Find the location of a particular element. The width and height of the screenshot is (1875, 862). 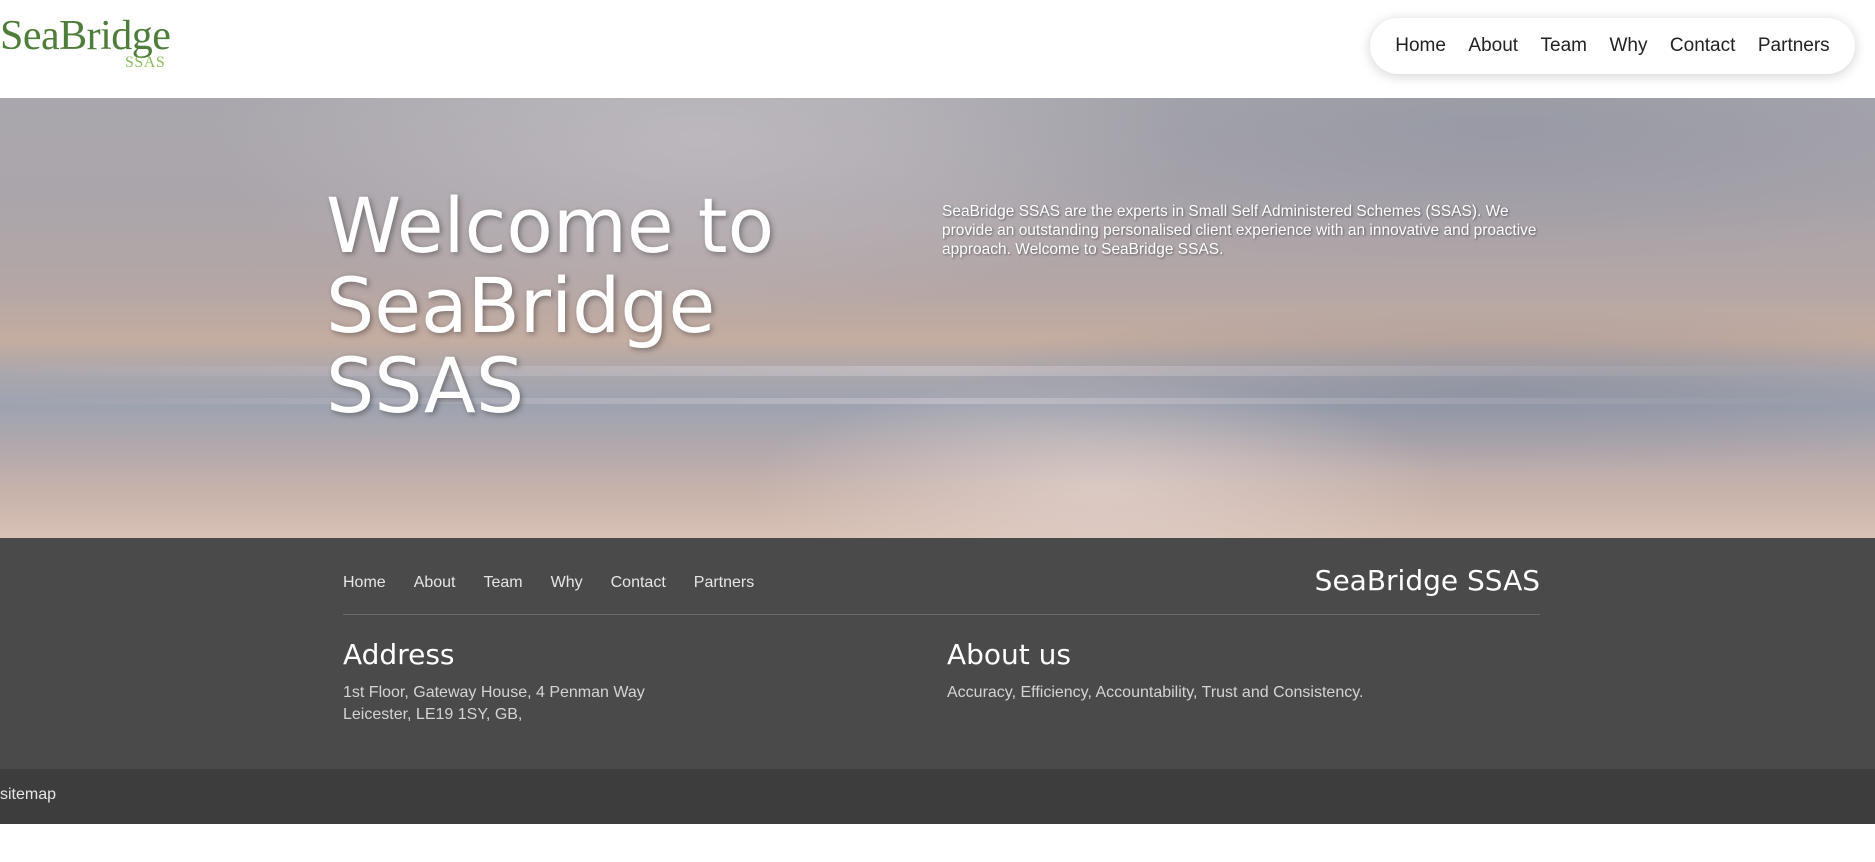

footer-brand-name: SeaBridge SSAS is located at coordinates (1427, 580).